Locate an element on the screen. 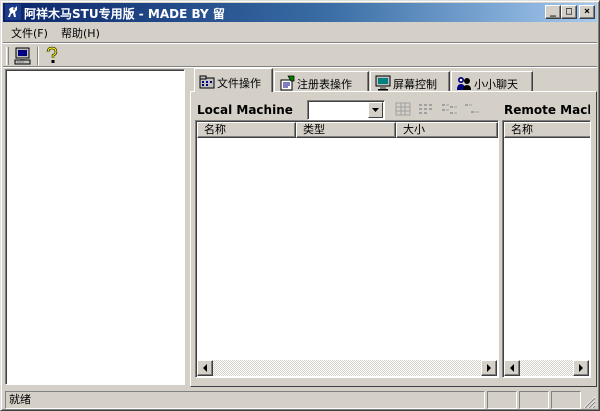 Image resolution: width=600 pixels, height=411 pixels. scroll-left-button is located at coordinates (205, 368).